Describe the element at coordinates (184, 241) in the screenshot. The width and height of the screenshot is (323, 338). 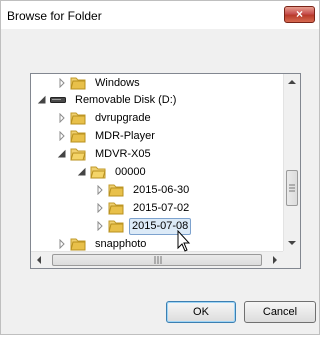
I see `mouse-cursor-icon` at that location.